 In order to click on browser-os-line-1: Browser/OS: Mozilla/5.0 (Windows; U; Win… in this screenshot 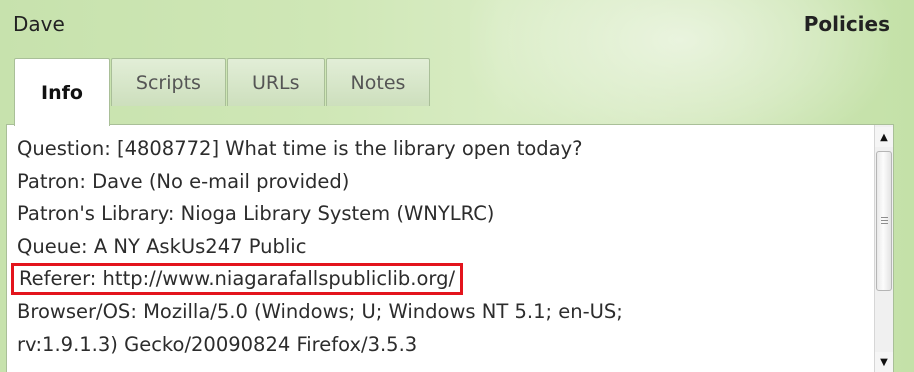, I will do `click(320, 311)`.